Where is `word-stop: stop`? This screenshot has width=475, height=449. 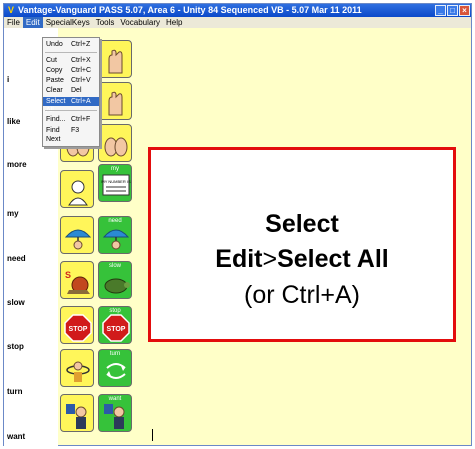
word-stop: stop is located at coordinates (15, 346).